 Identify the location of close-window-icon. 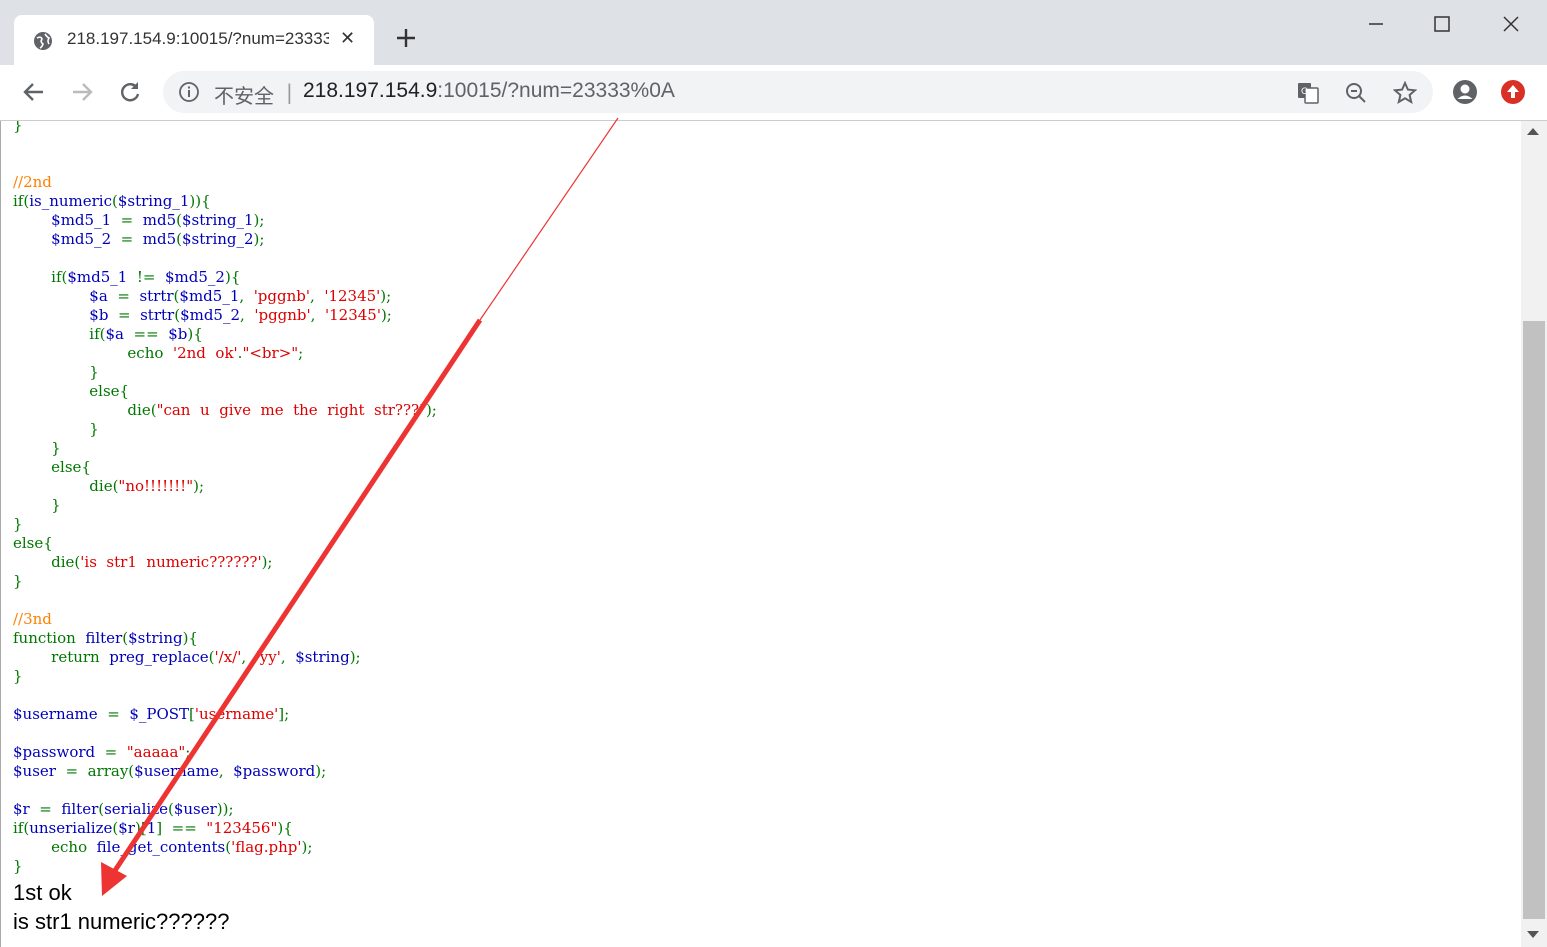
(1511, 24).